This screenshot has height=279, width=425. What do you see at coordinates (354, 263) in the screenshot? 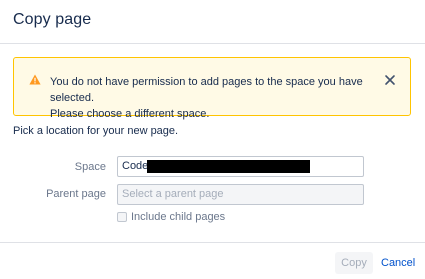
I see `copy-button: Copy` at bounding box center [354, 263].